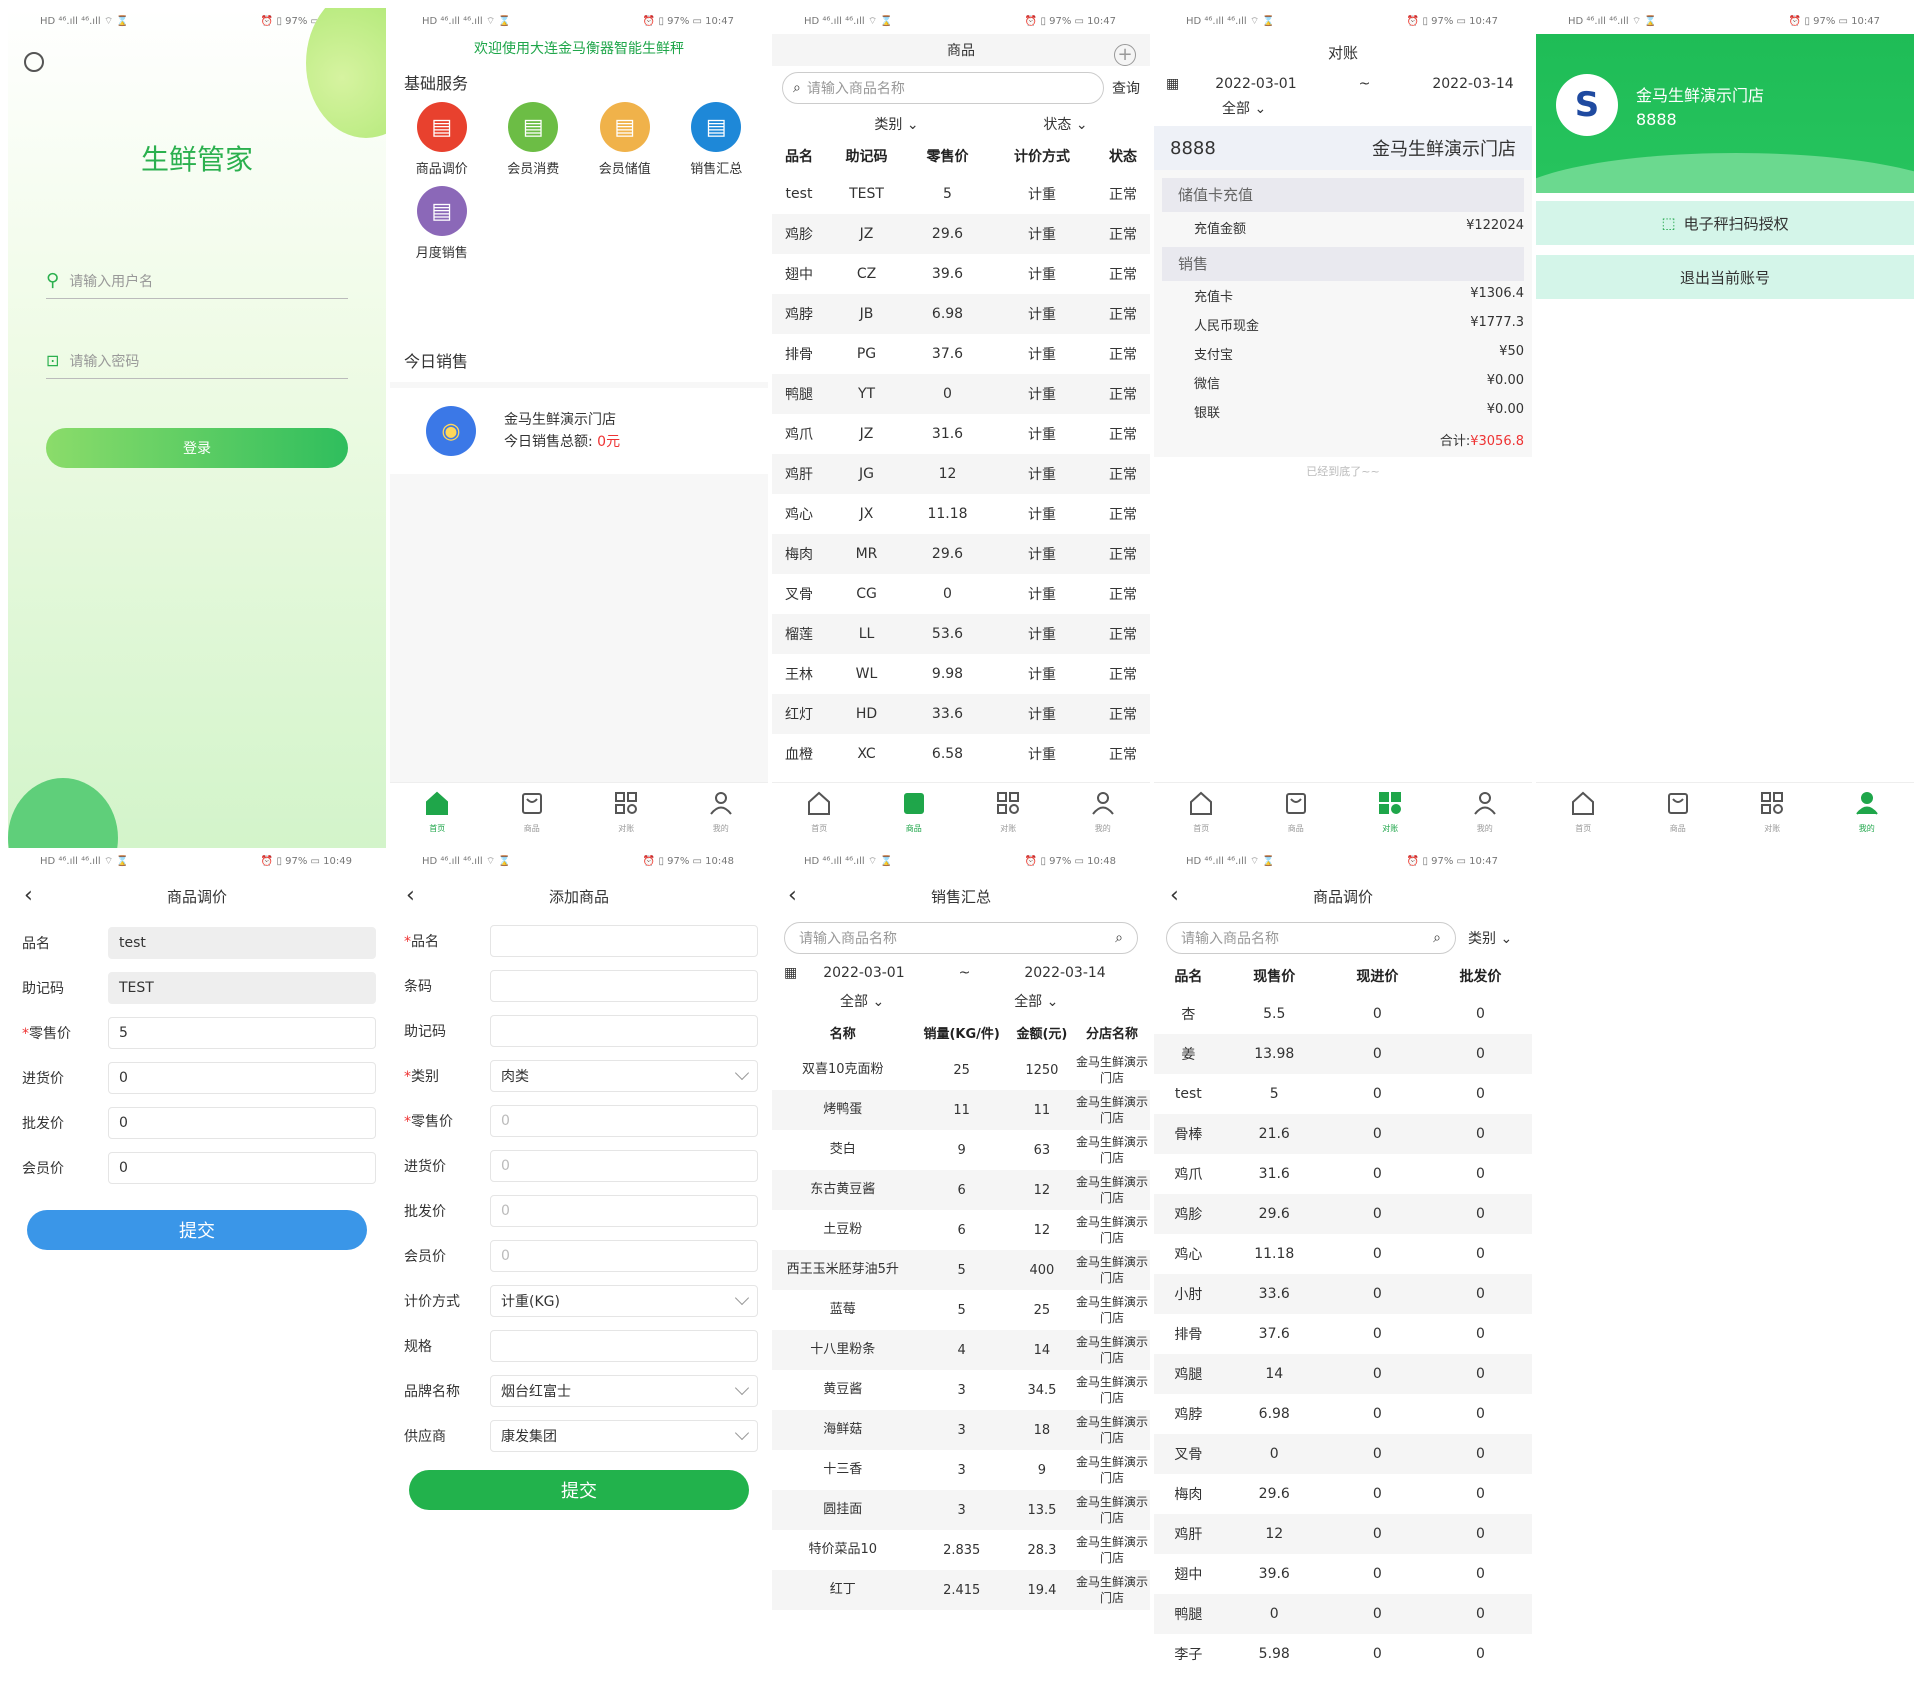  I want to click on table-row: 鸡心 11.18 0 0, so click(1343, 1254).